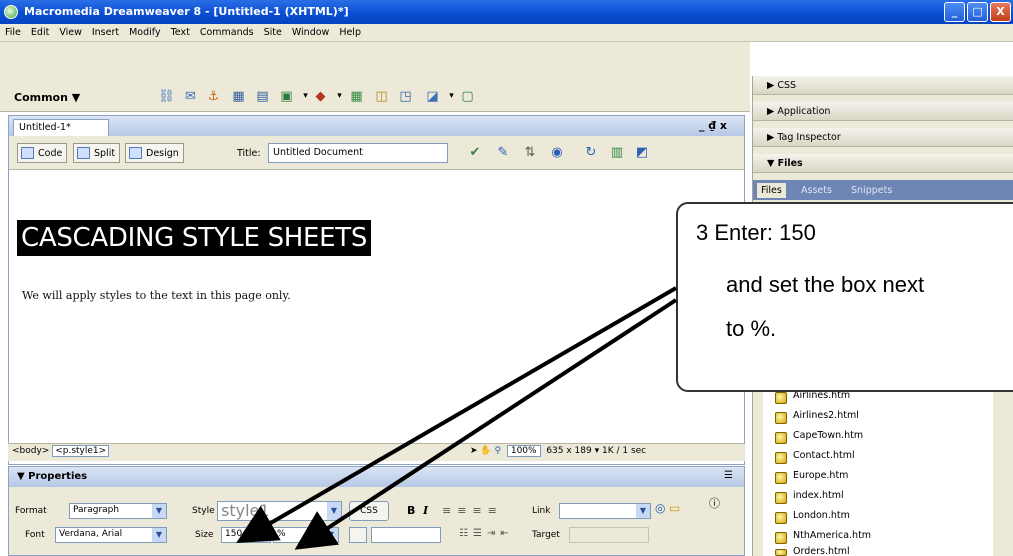  Describe the element at coordinates (194, 238) in the screenshot. I see `page-heading: CASCADING STYLE SHEETS` at that location.